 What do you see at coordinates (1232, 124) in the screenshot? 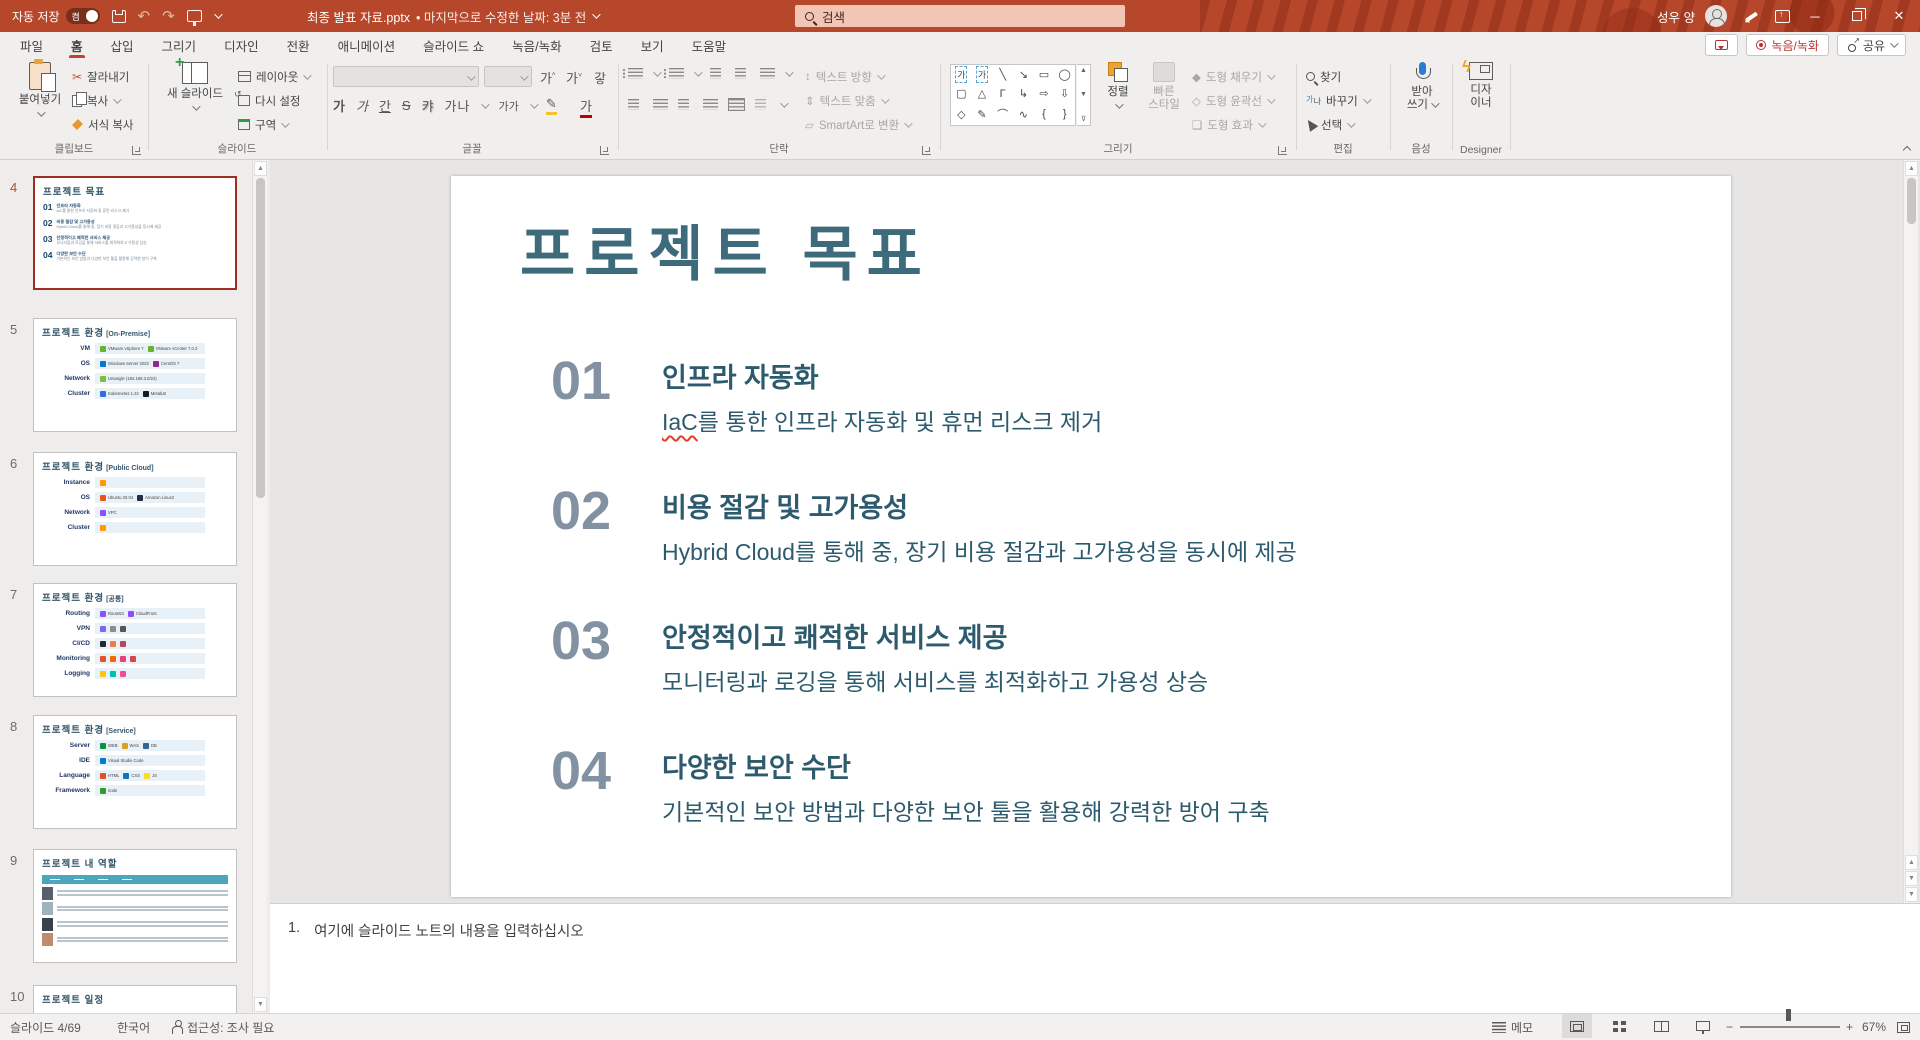
I see `shape-effects-button: ❏ 도형 효과` at bounding box center [1232, 124].